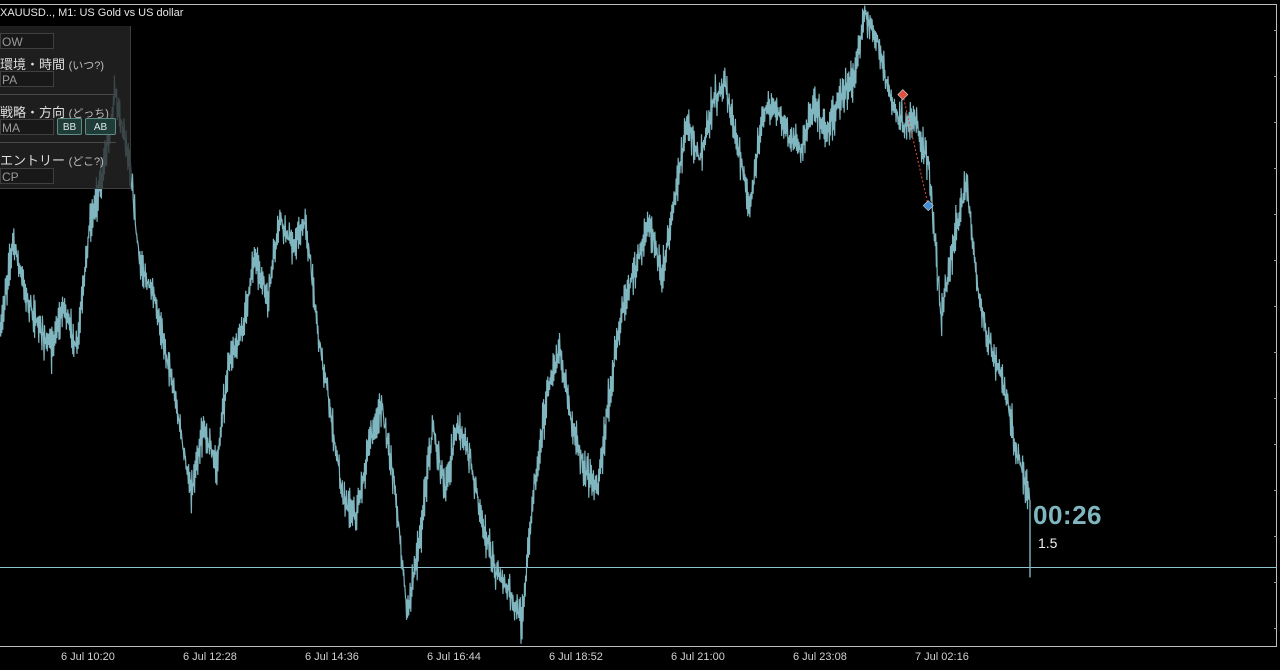 The image size is (1280, 670). I want to click on bb-button: BB, so click(69, 126).